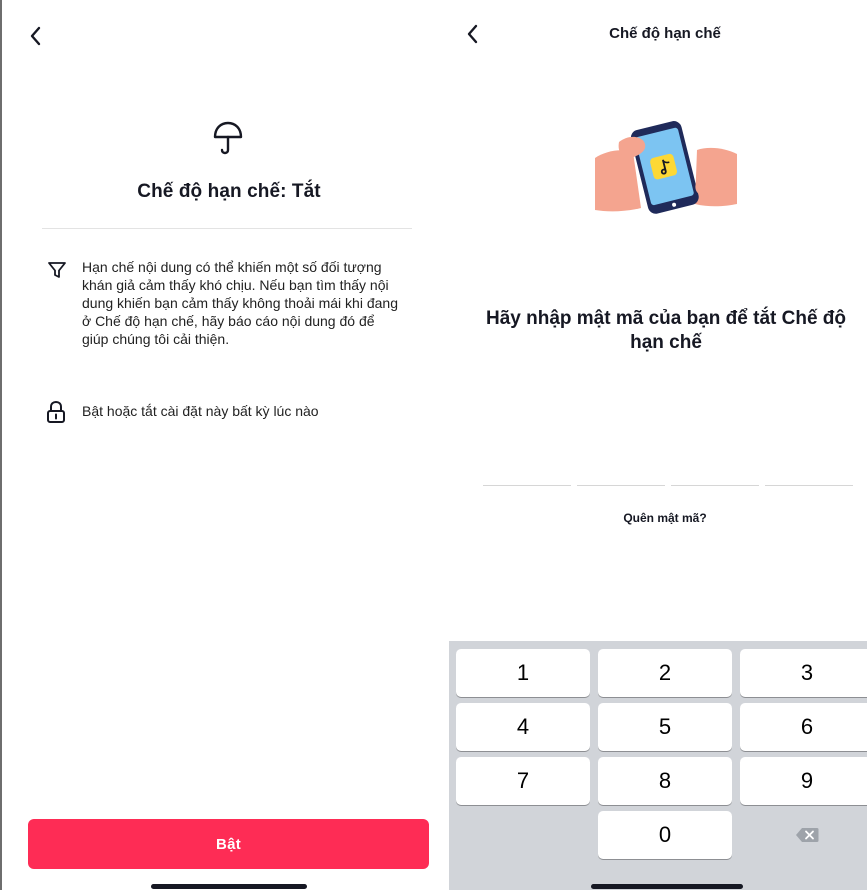 This screenshot has height=890, width=867. I want to click on umbrella-icon, so click(228, 139).